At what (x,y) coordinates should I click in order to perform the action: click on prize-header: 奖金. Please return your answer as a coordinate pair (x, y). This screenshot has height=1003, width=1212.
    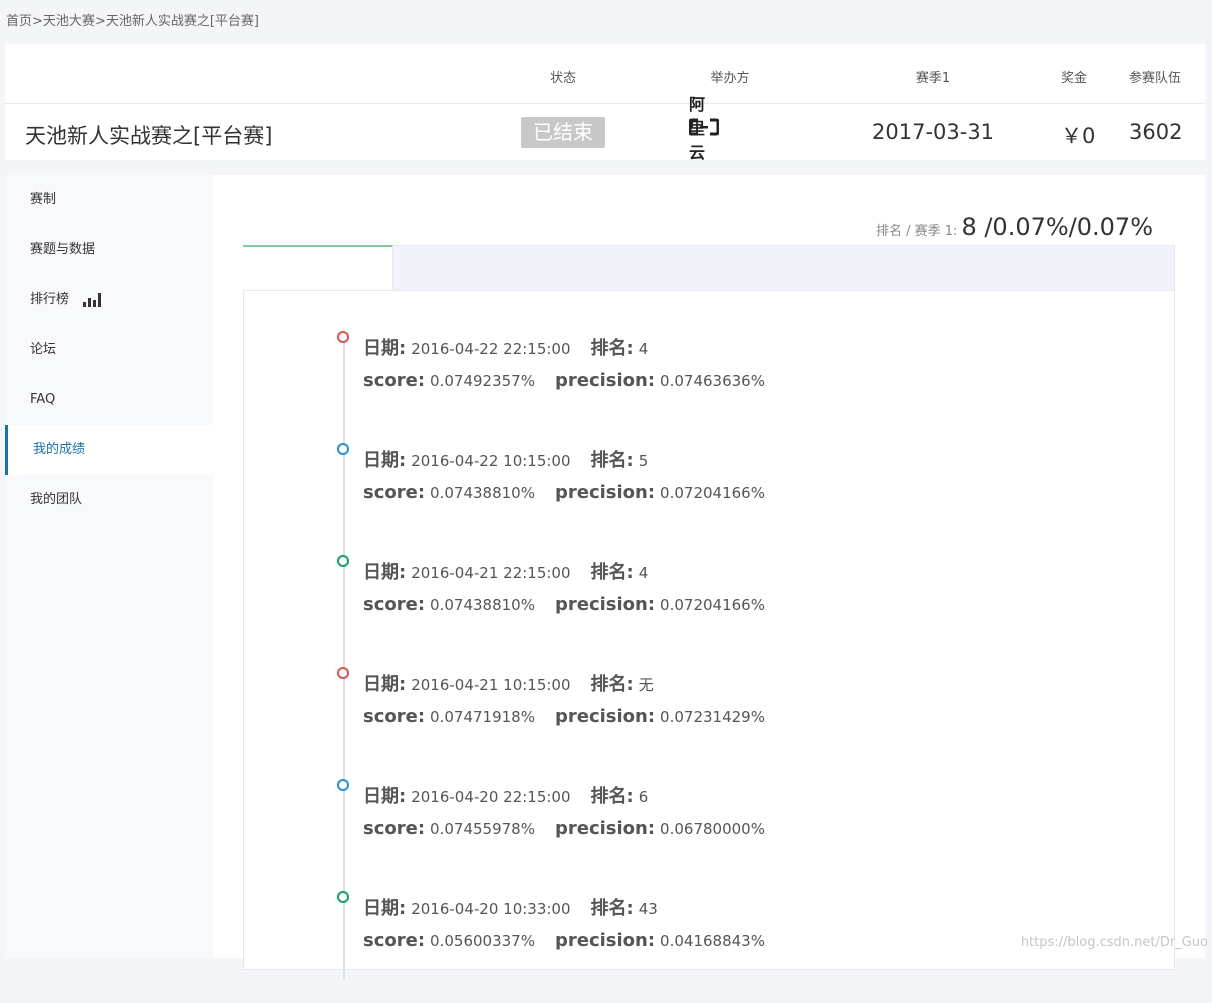
    Looking at the image, I should click on (1074, 76).